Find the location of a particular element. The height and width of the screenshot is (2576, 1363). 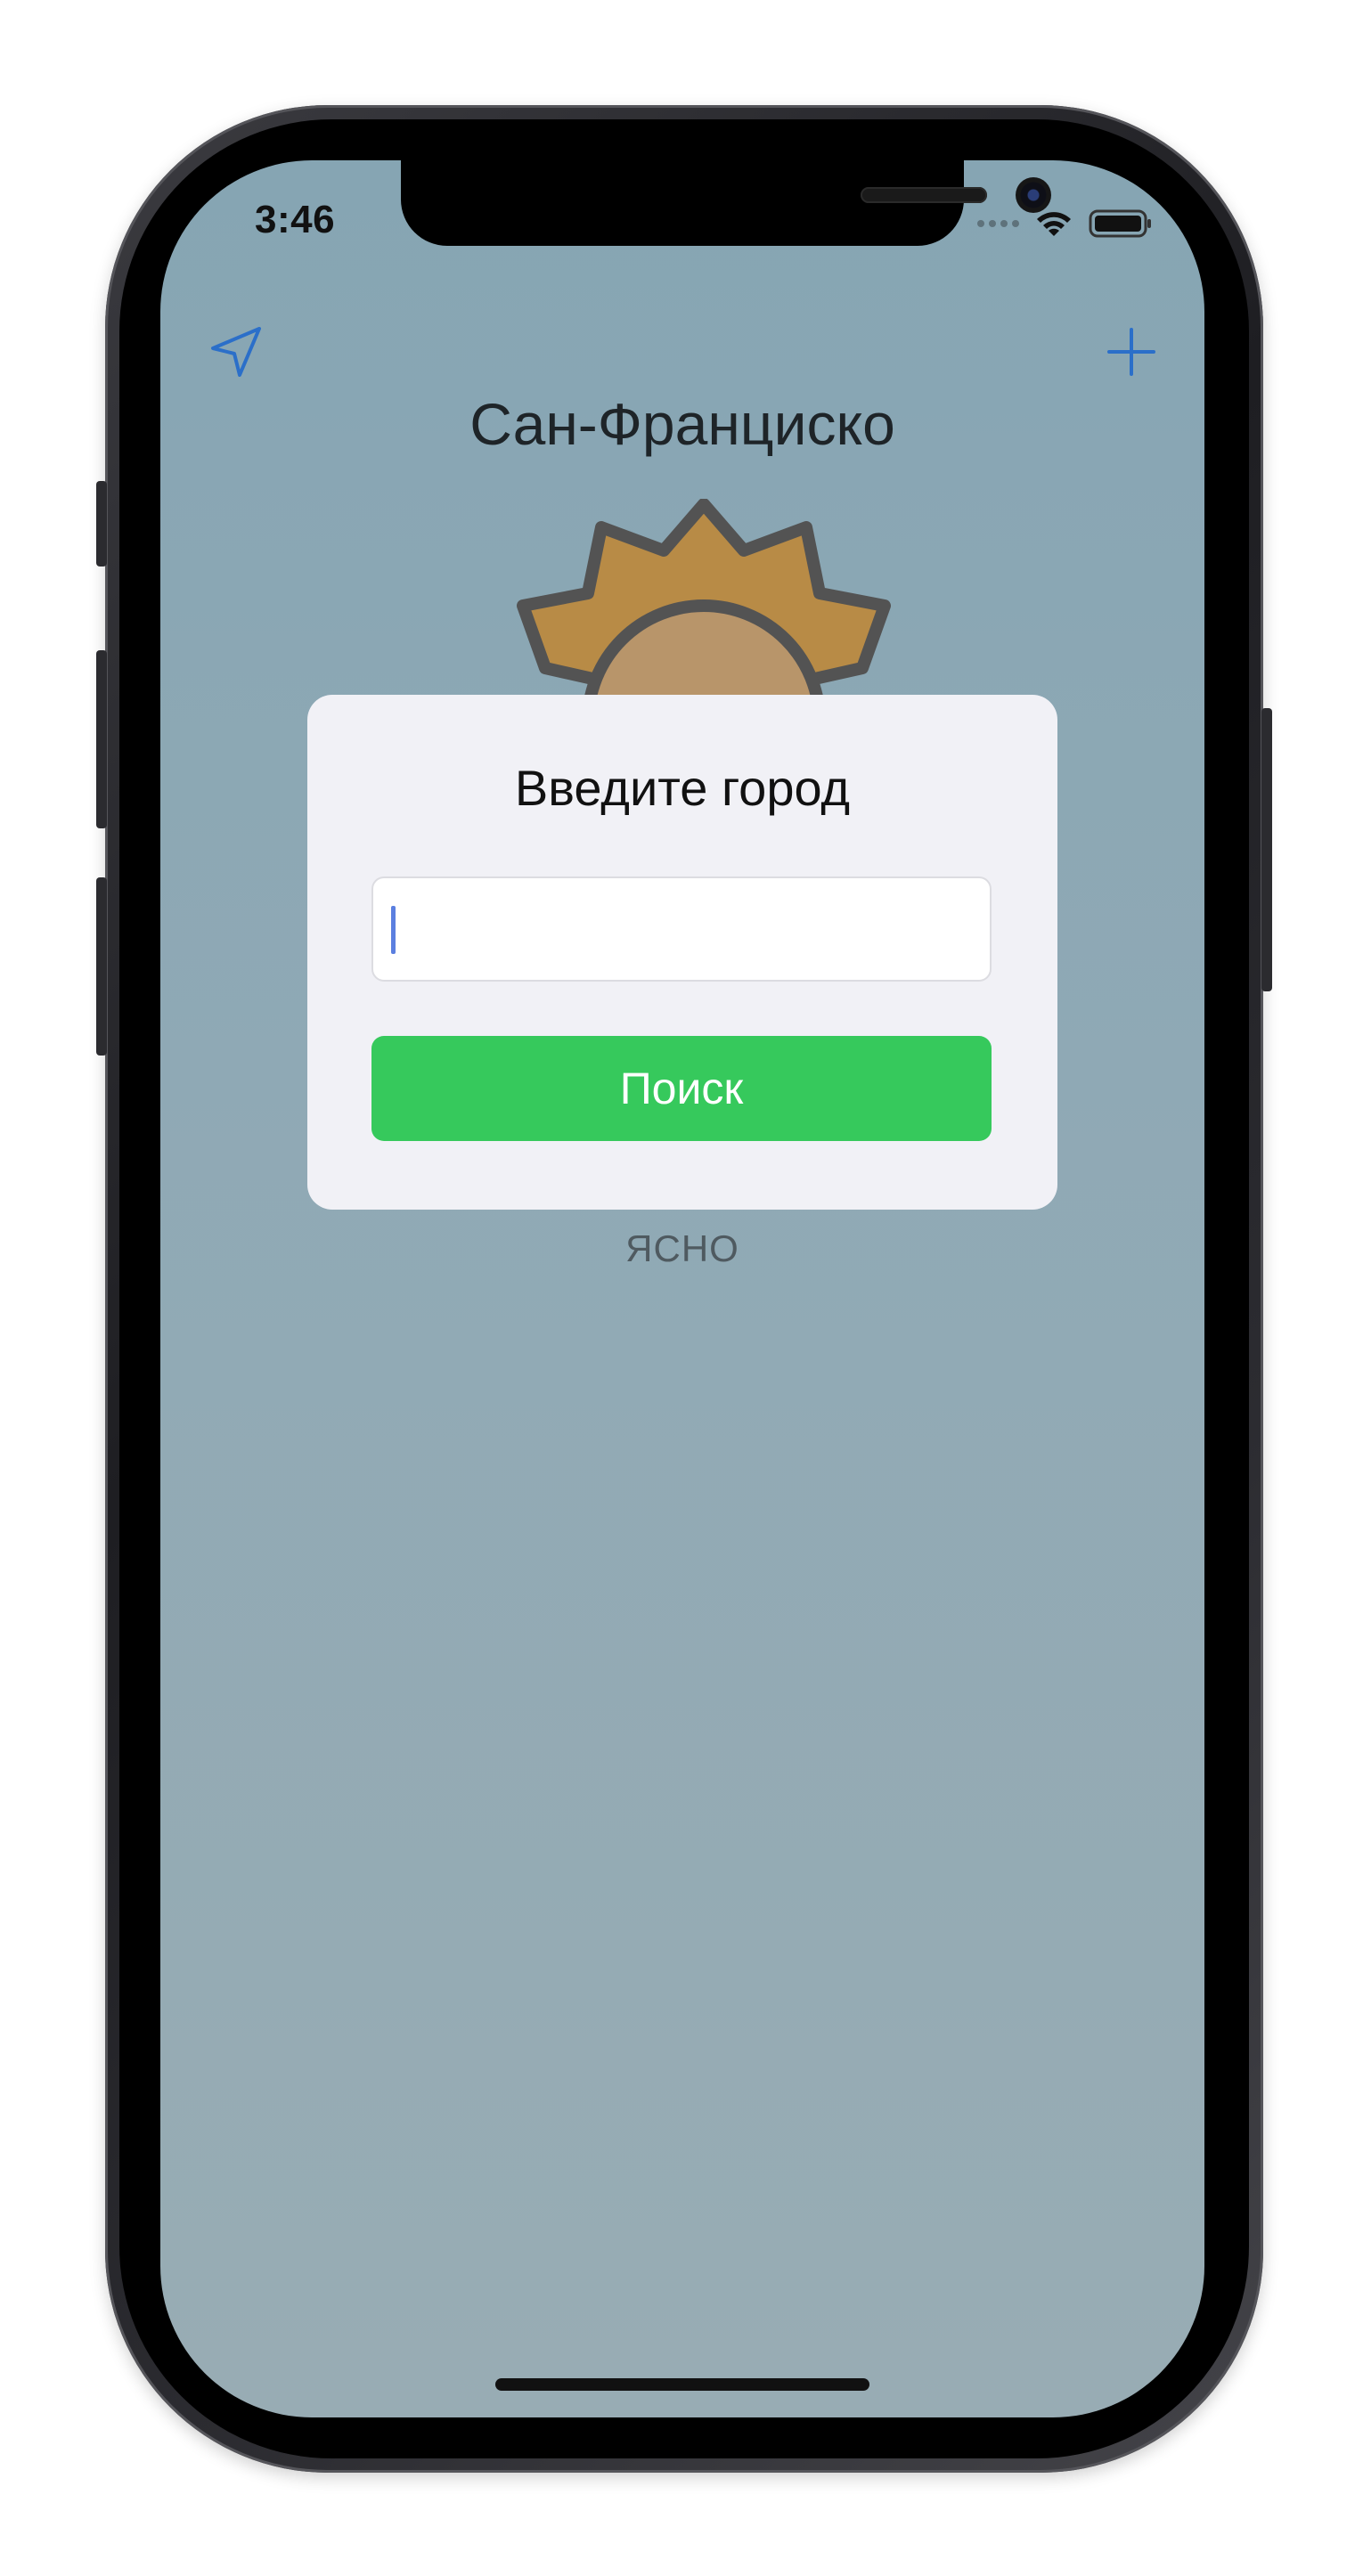

plus-icon is located at coordinates (1131, 352).